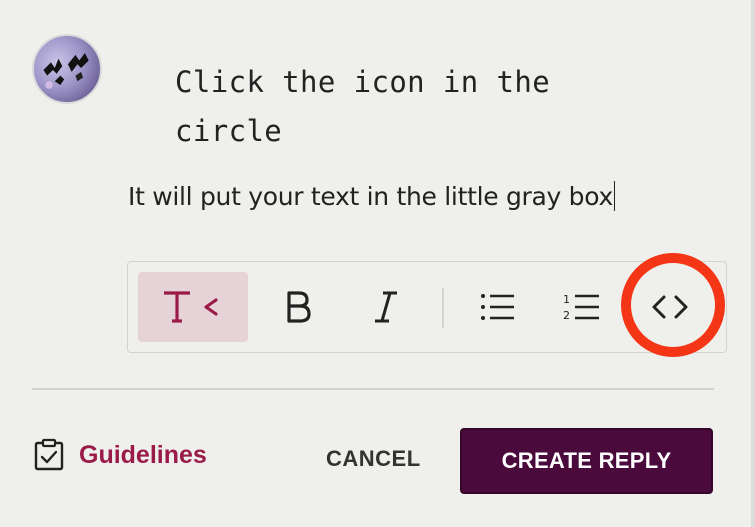 The image size is (755, 527). I want to click on panel-edge, so click(753, 263).